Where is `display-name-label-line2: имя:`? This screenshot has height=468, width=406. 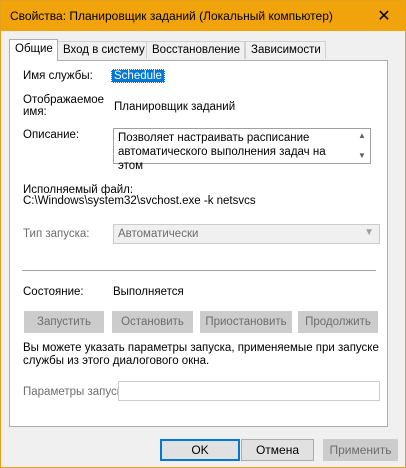
display-name-label-line2: имя: is located at coordinates (35, 112).